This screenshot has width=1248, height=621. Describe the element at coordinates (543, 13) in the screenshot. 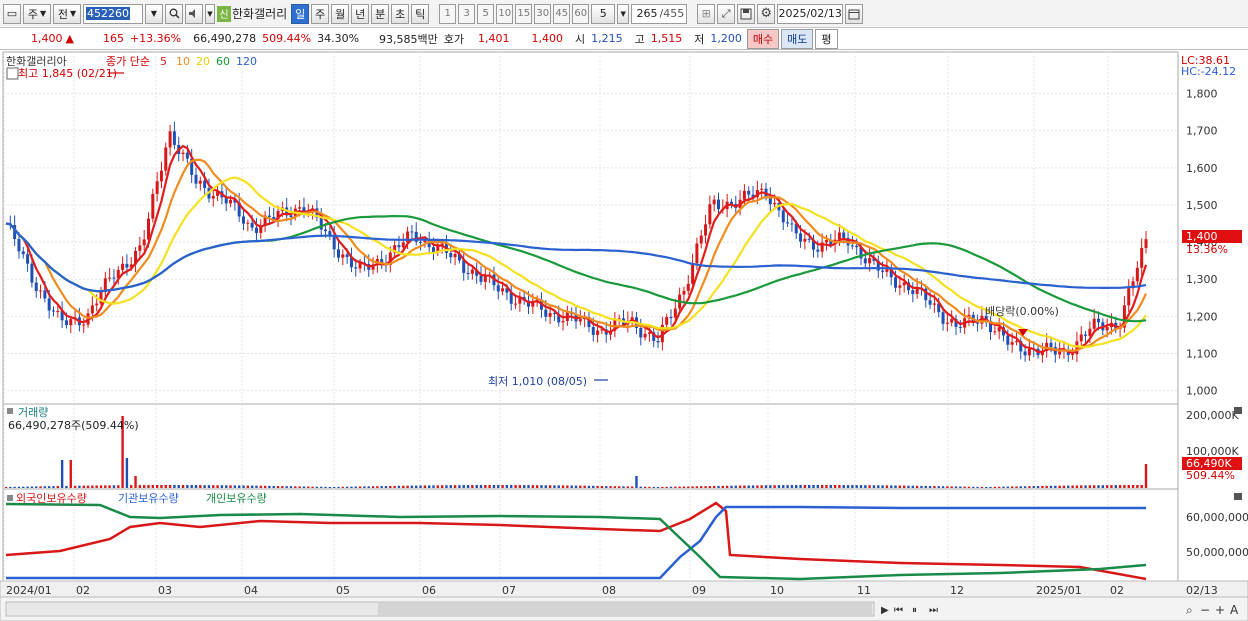

I see `interval-button: 30` at that location.